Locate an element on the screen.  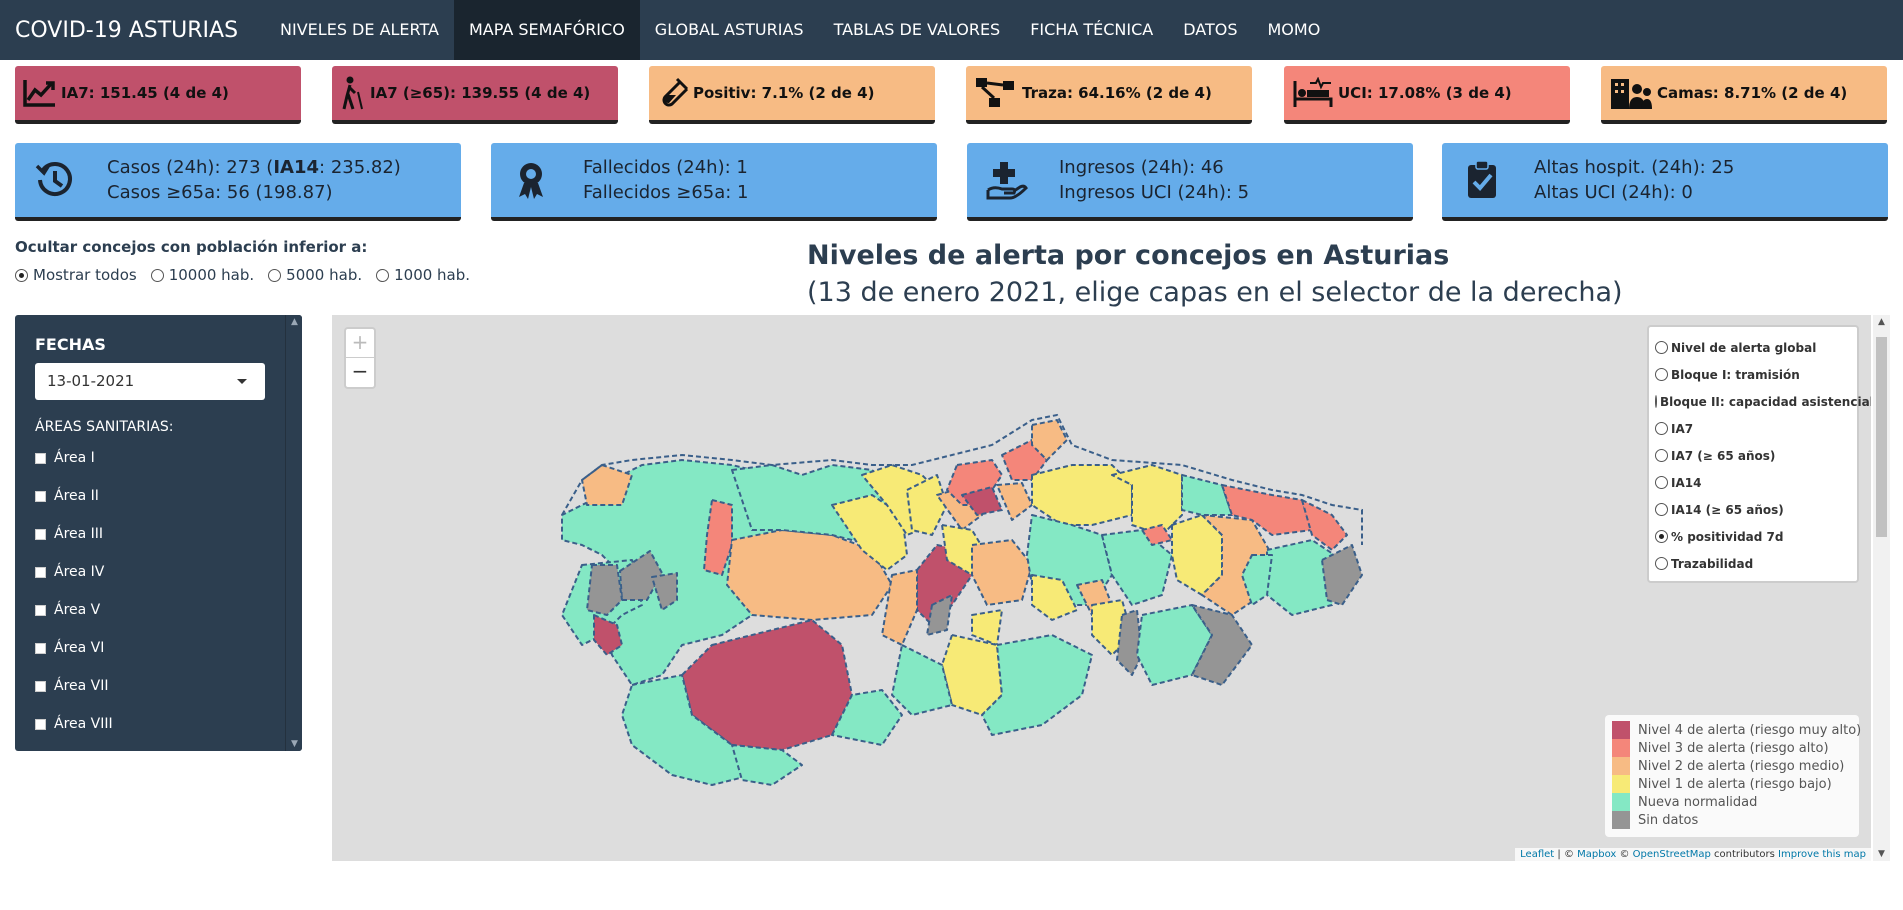
area-checkbox-2: Área II is located at coordinates (67, 496).